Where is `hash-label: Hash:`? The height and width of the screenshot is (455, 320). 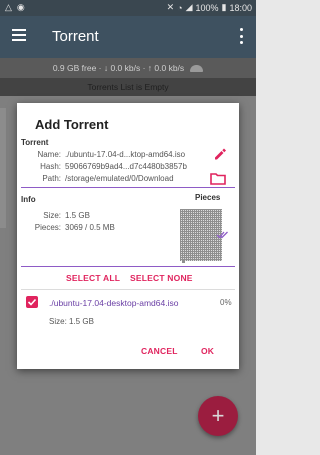 hash-label: Hash: is located at coordinates (50, 166).